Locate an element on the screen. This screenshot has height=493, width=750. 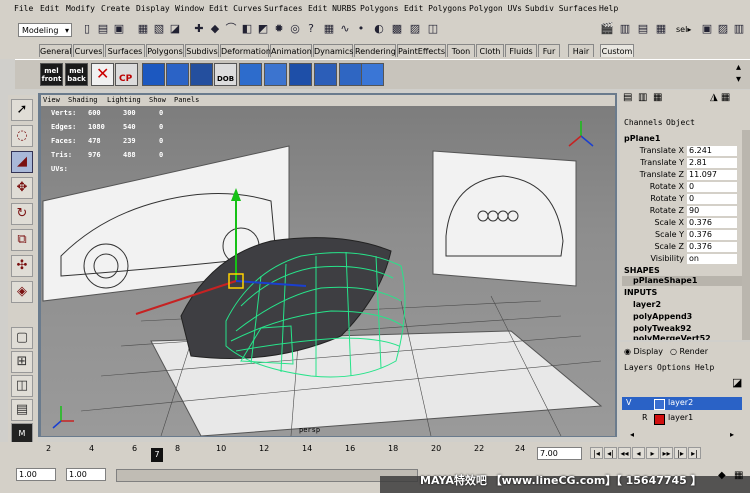
clapper-icon: 🎬 is located at coordinates (607, 29).